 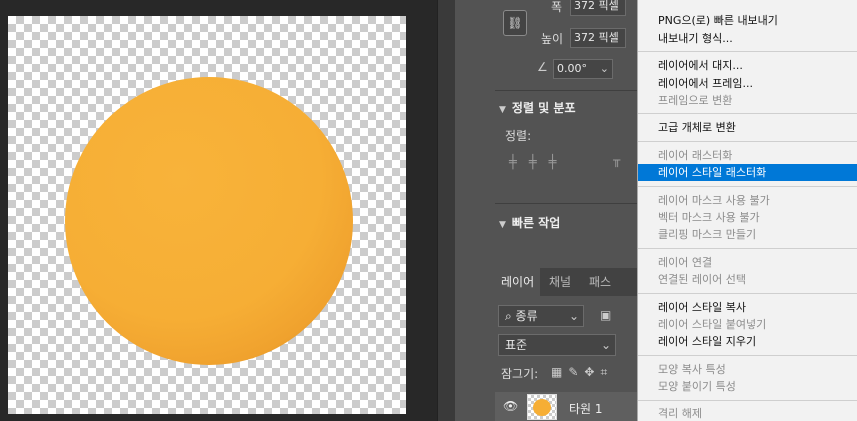 I want to click on menu-item-disable-layer-mask: 레이어 마스크 사용 불가, so click(x=747, y=200).